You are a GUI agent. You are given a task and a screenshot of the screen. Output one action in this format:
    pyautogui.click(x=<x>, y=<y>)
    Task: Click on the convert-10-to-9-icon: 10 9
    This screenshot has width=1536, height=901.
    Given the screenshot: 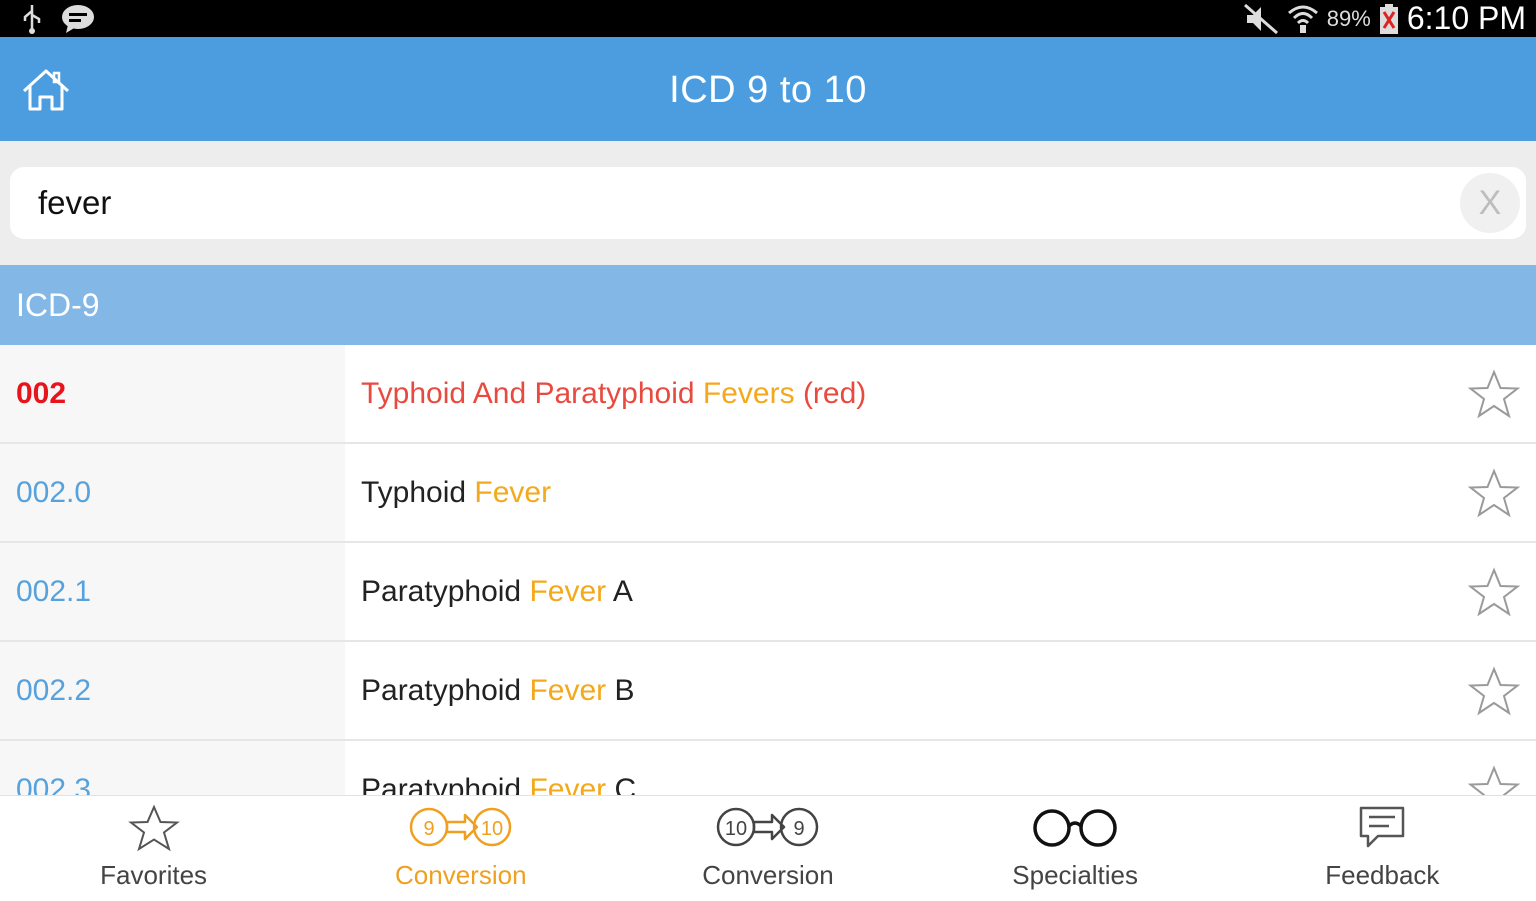 What is the action you would take?
    pyautogui.click(x=767, y=827)
    